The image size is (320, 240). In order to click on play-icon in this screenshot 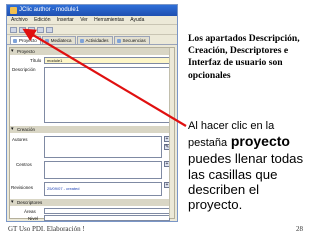, I will do `click(40, 30)`.